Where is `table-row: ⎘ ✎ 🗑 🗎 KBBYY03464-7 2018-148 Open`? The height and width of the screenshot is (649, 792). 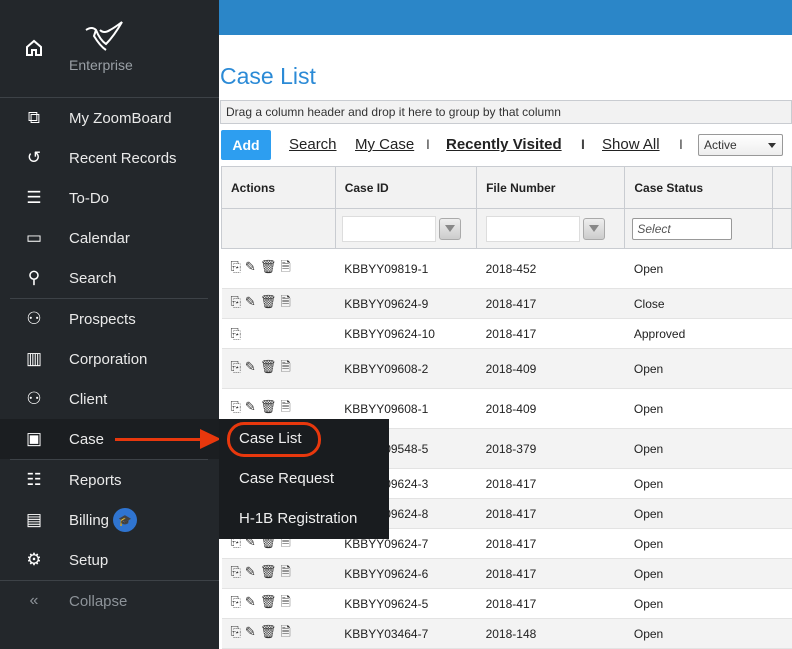
table-row: ⎘ ✎ 🗑 🗎 KBBYY03464-7 2018-148 Open is located at coordinates (506, 633).